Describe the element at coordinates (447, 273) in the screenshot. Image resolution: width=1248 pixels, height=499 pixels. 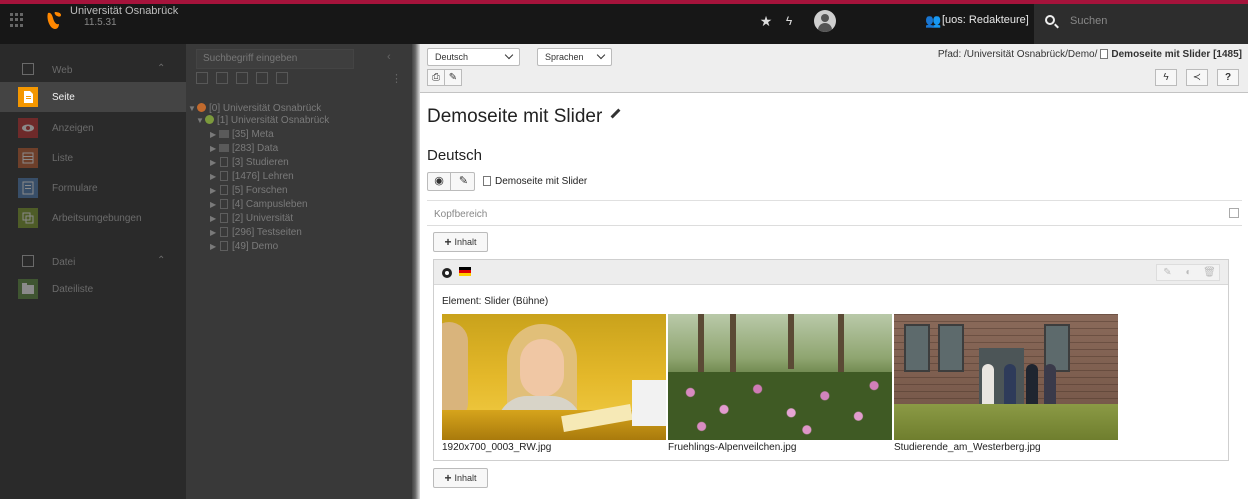
I see `content-type-icon` at that location.